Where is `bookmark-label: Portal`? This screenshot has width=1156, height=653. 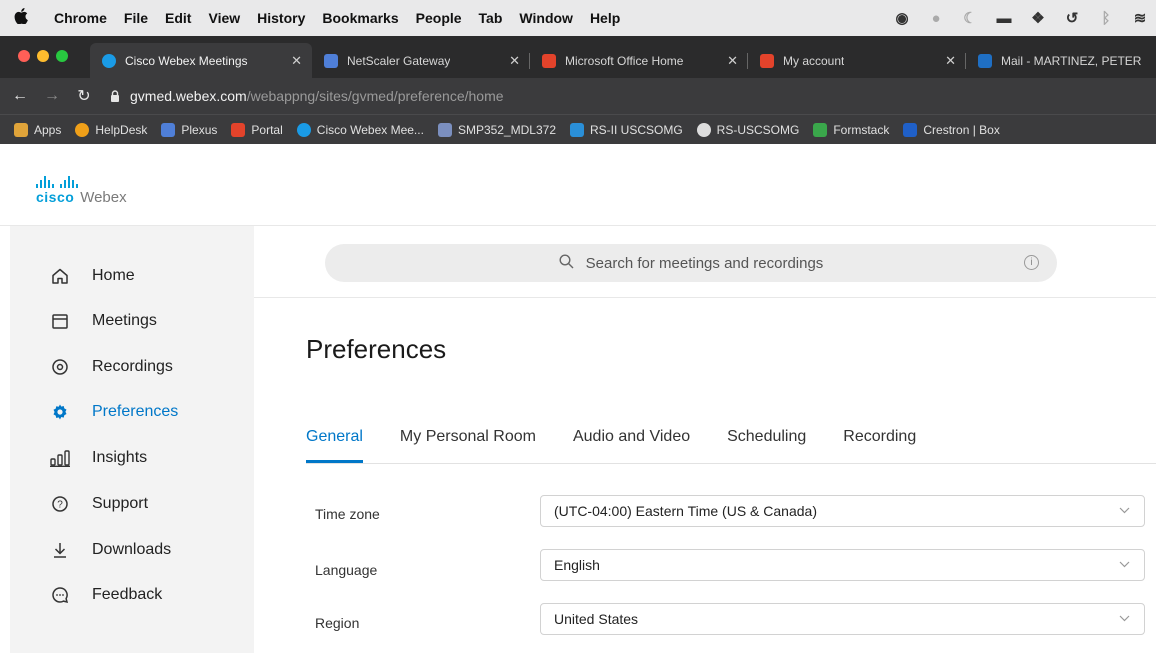
bookmark-label: Portal is located at coordinates (267, 129).